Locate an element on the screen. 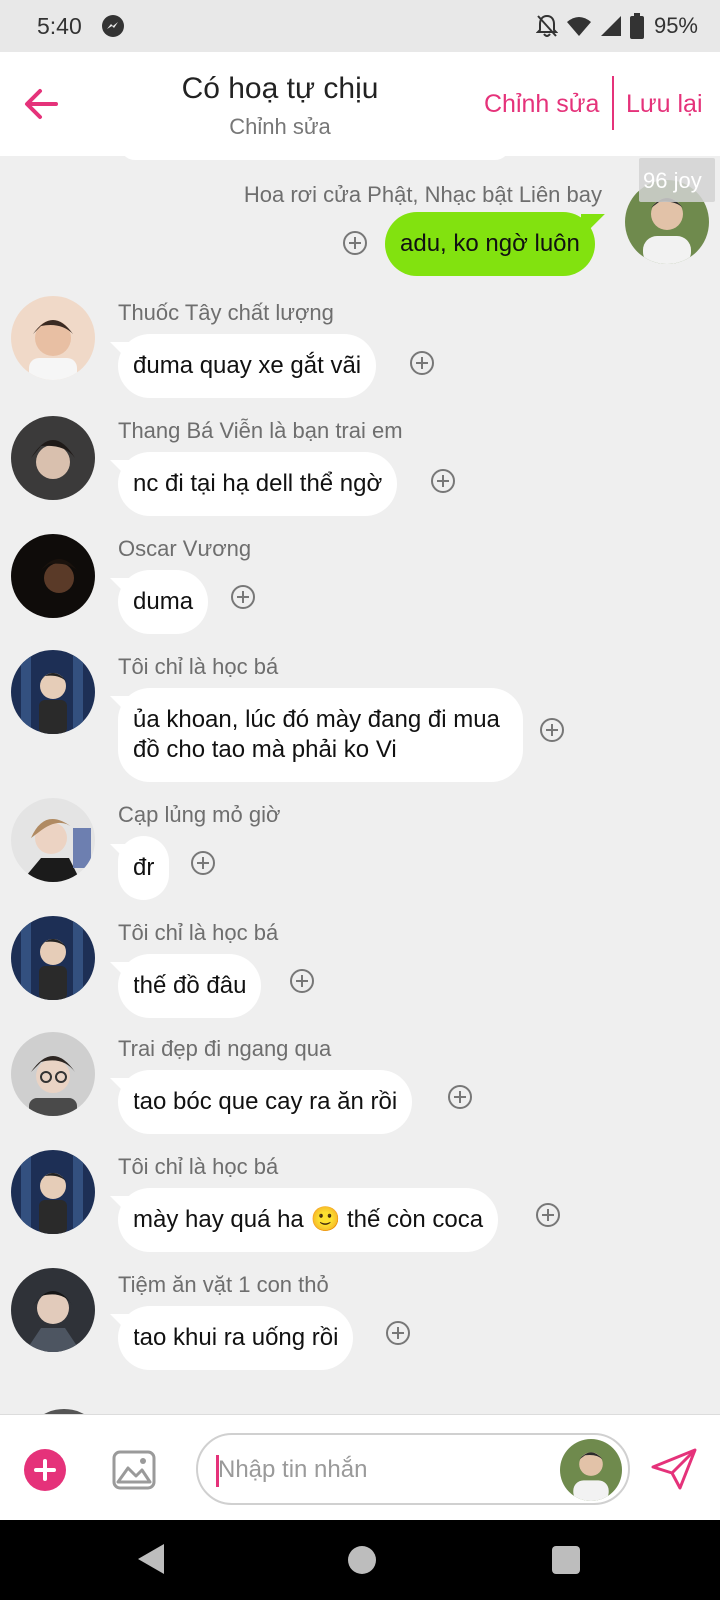 Image resolution: width=720 pixels, height=1600 pixels. bell-off-icon is located at coordinates (546, 25).